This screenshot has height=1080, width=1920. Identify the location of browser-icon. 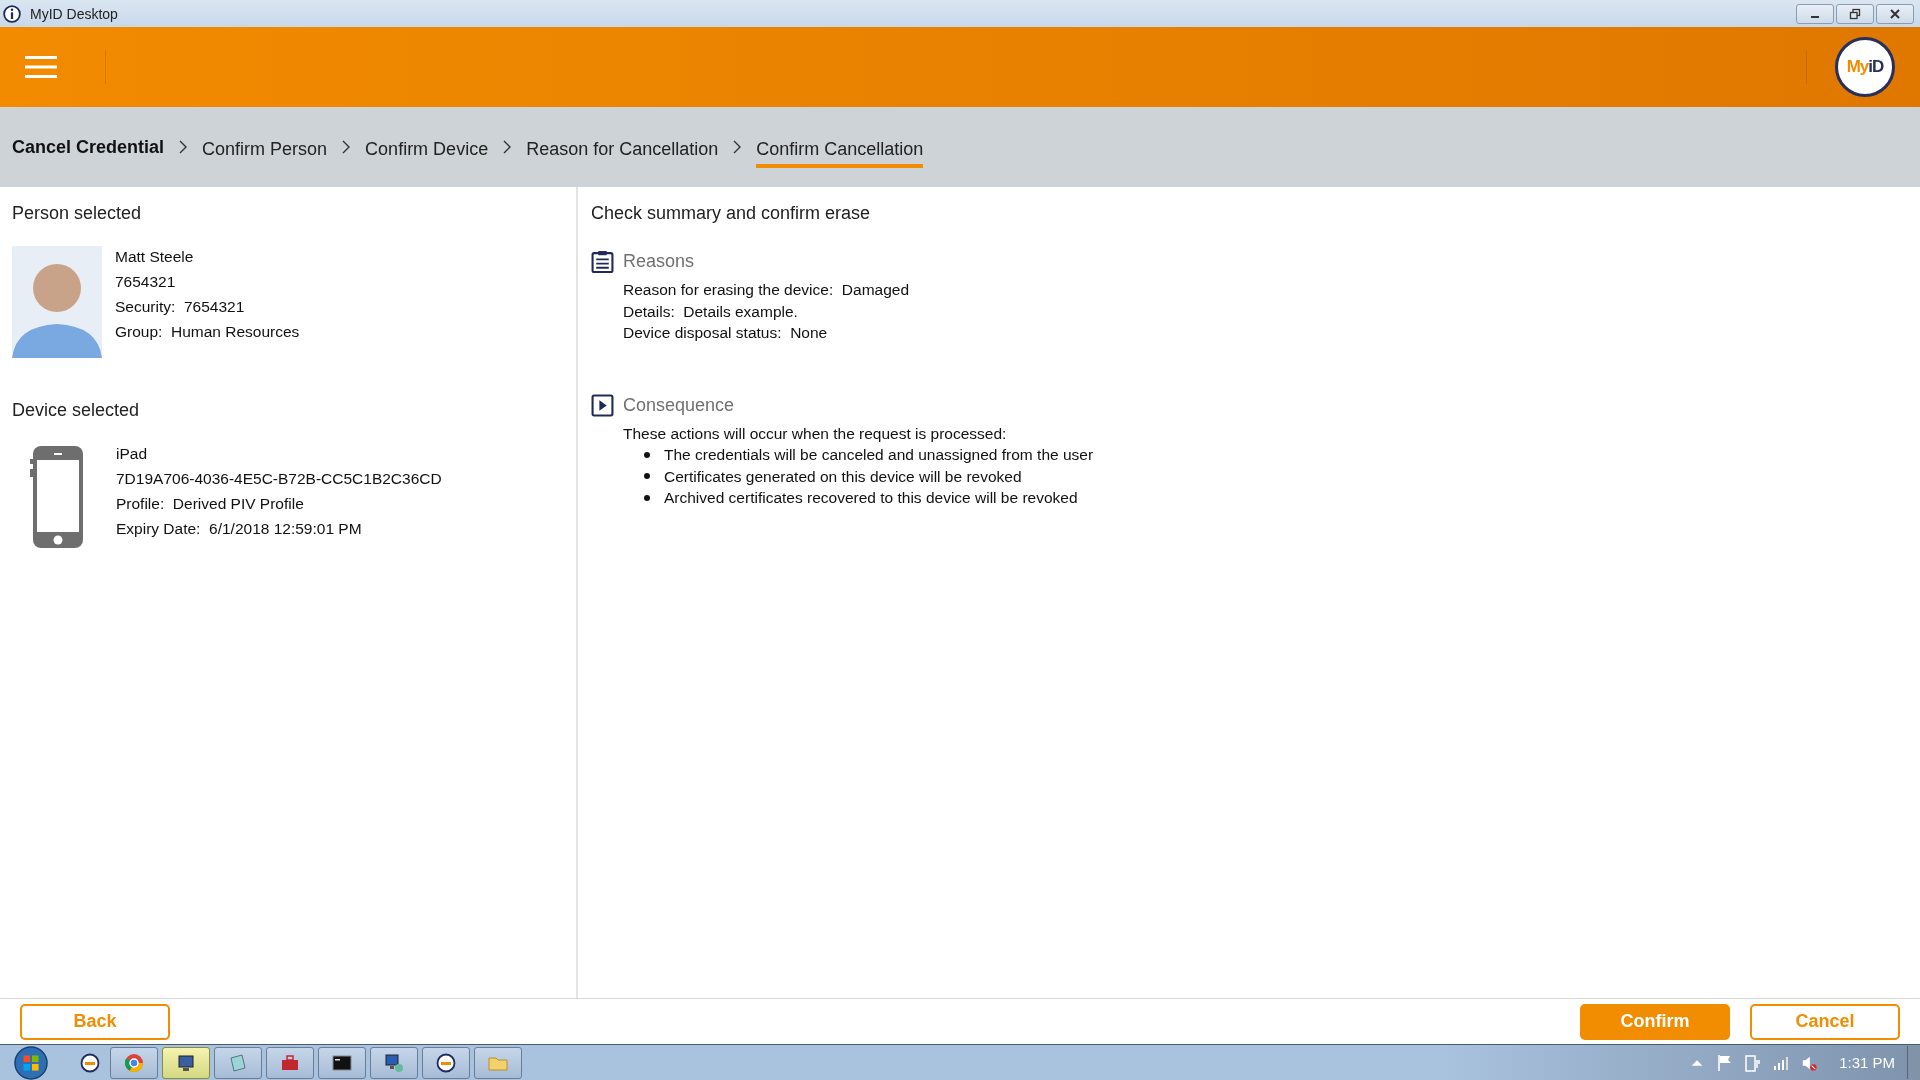
(134, 1062).